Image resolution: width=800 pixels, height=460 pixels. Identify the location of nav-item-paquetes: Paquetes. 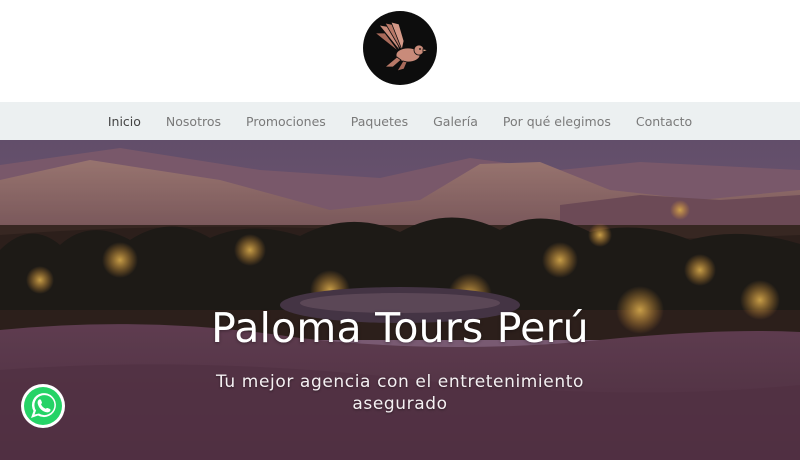
(379, 121).